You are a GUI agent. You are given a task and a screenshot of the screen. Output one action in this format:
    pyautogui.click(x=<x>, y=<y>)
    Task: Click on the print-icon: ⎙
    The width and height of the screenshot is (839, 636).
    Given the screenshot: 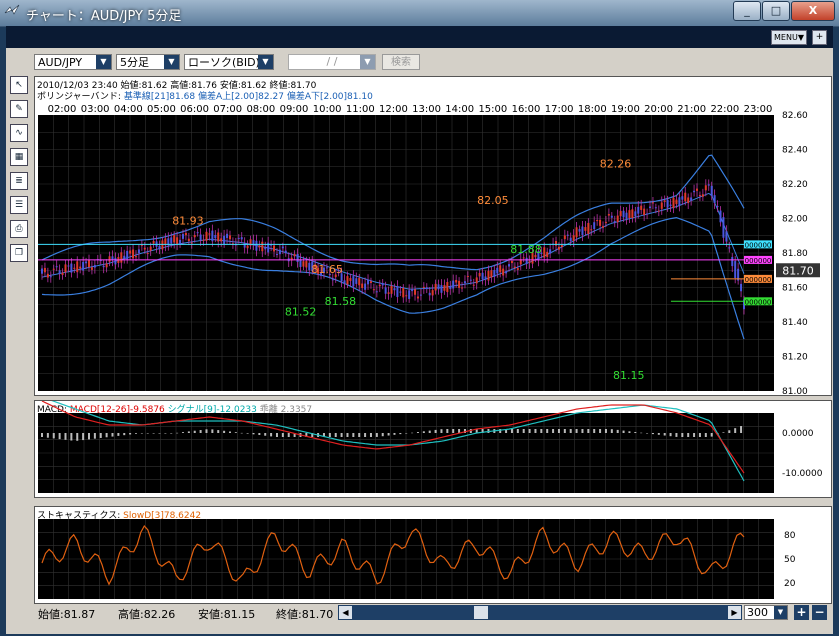 What is the action you would take?
    pyautogui.click(x=19, y=229)
    